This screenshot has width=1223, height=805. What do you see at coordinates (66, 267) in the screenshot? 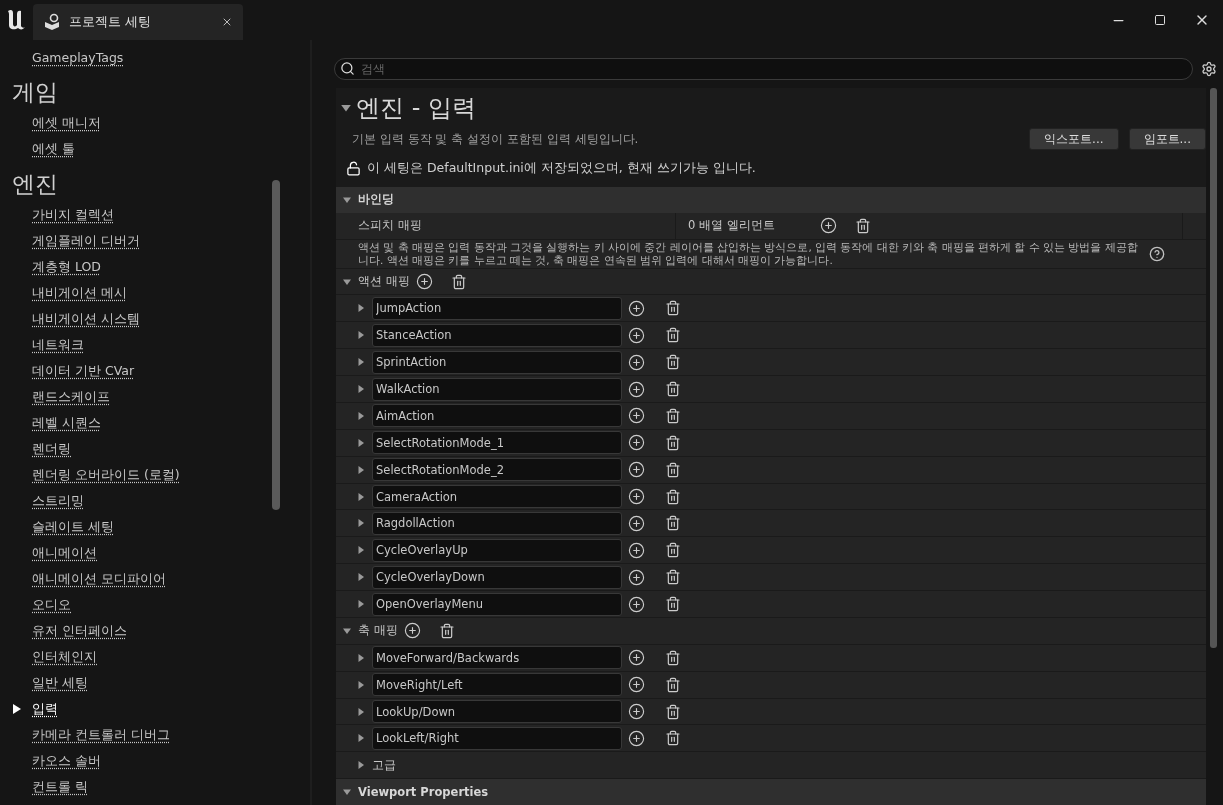
I see `settings-link: 계층형 LOD` at bounding box center [66, 267].